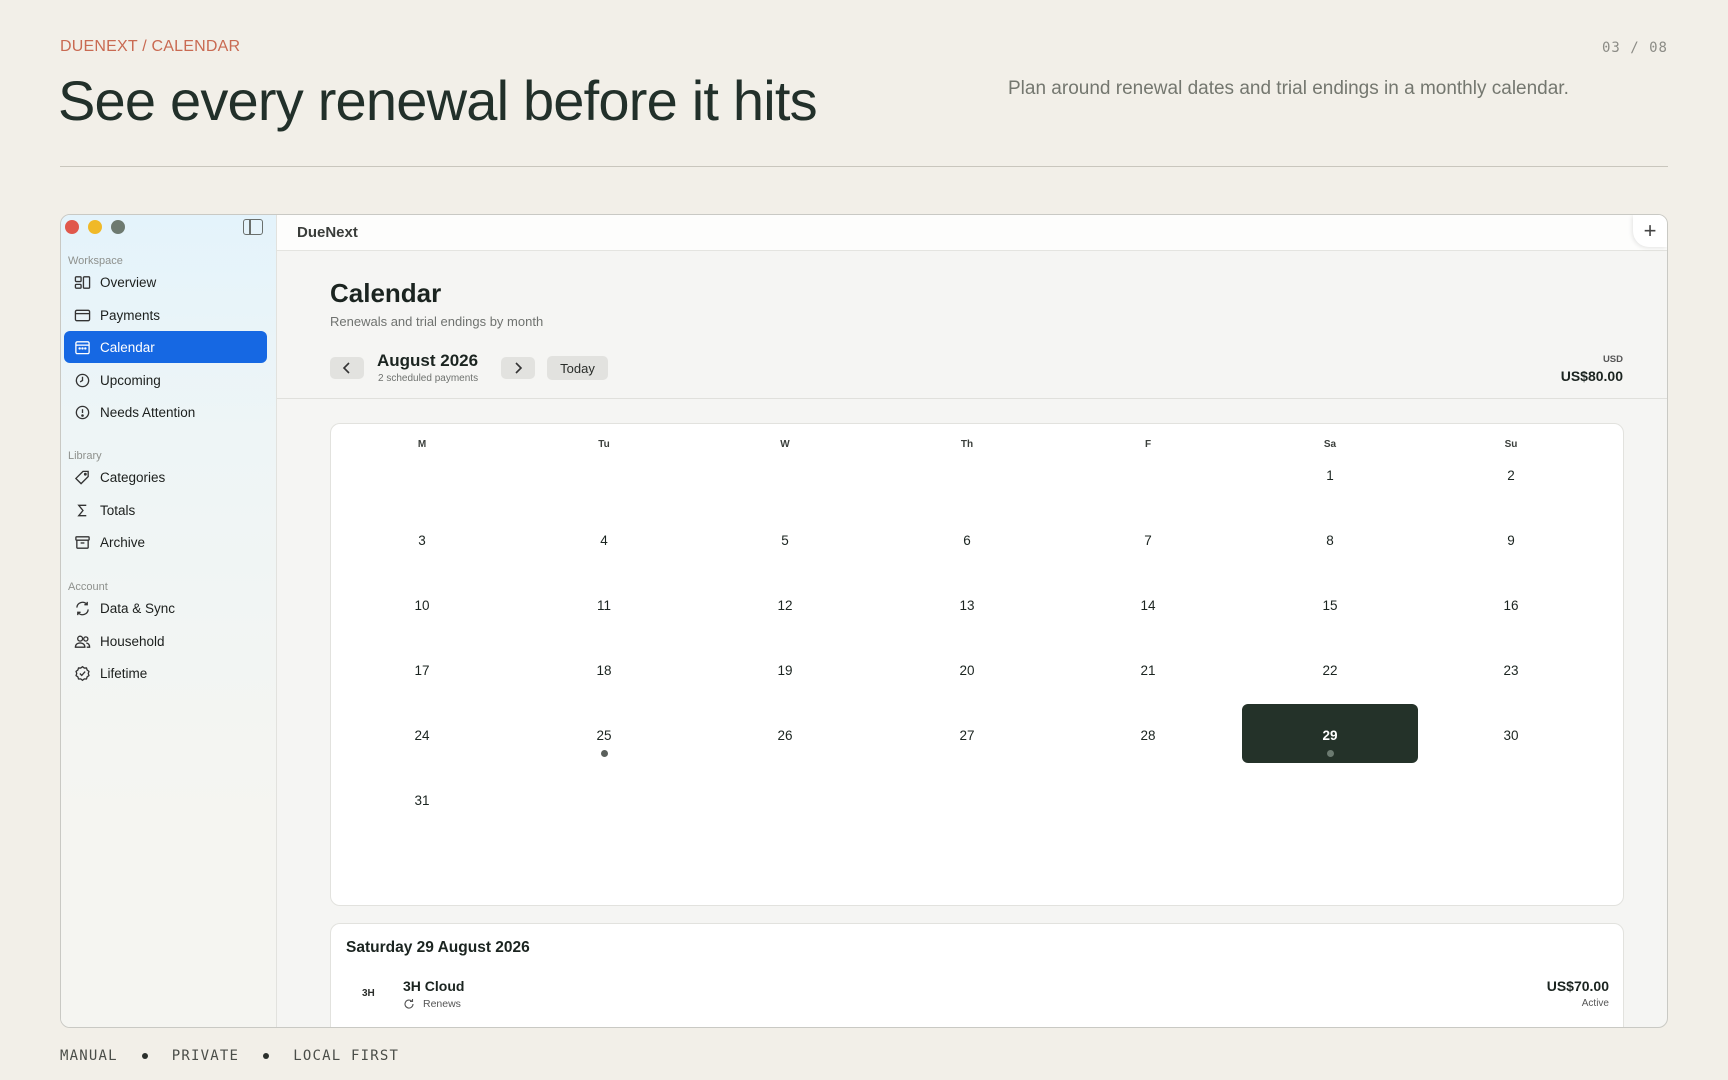 The image size is (1728, 1080). What do you see at coordinates (150, 46) in the screenshot?
I see `breadcrumb: DUENEXT / CALENDAR` at bounding box center [150, 46].